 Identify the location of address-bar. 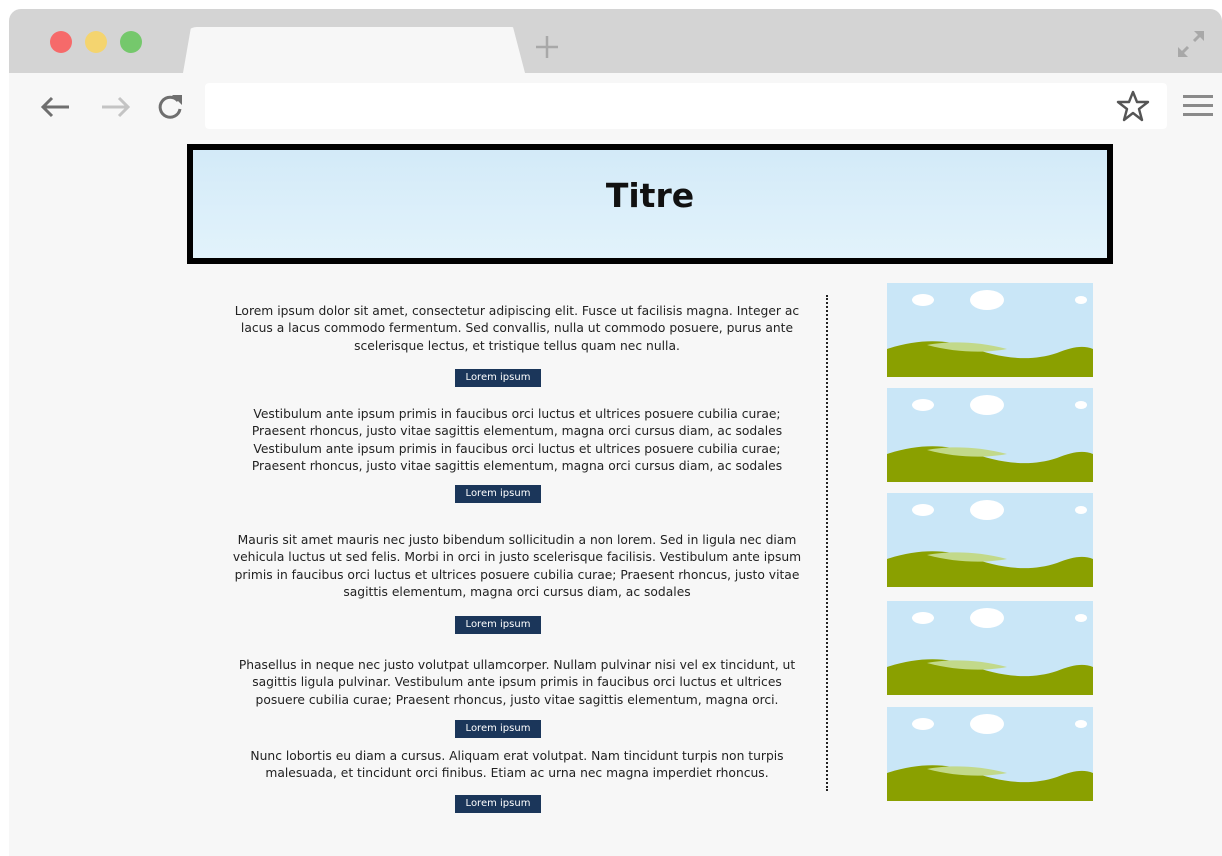
(686, 106).